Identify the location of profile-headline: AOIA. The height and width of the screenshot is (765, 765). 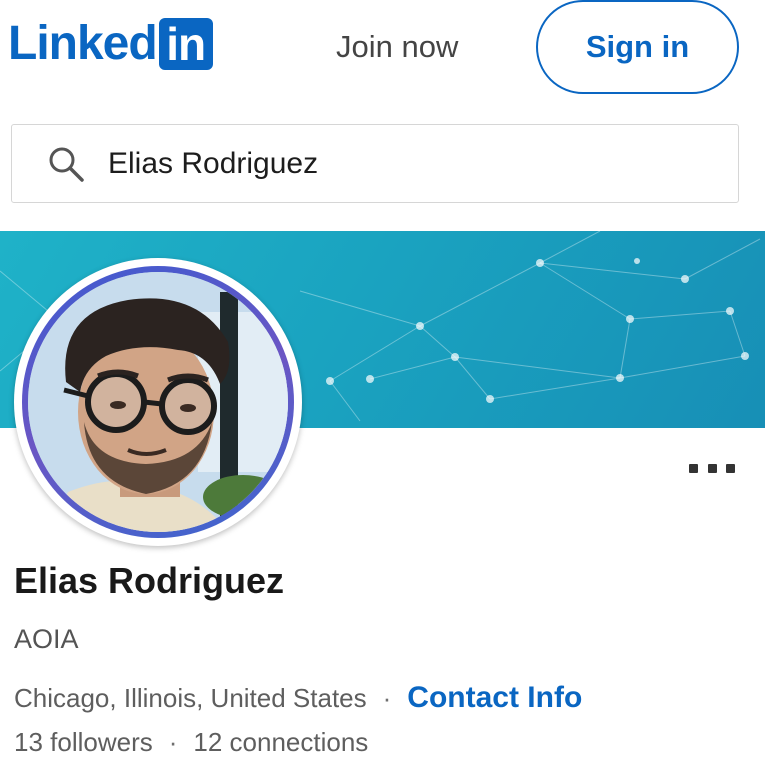
(46, 639).